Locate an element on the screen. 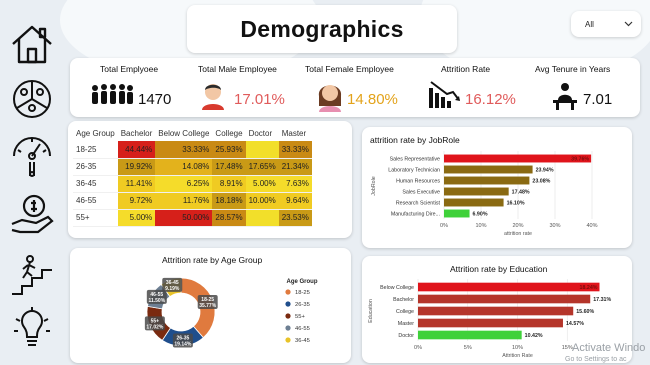  table-cell: 17.48% is located at coordinates (229, 167).